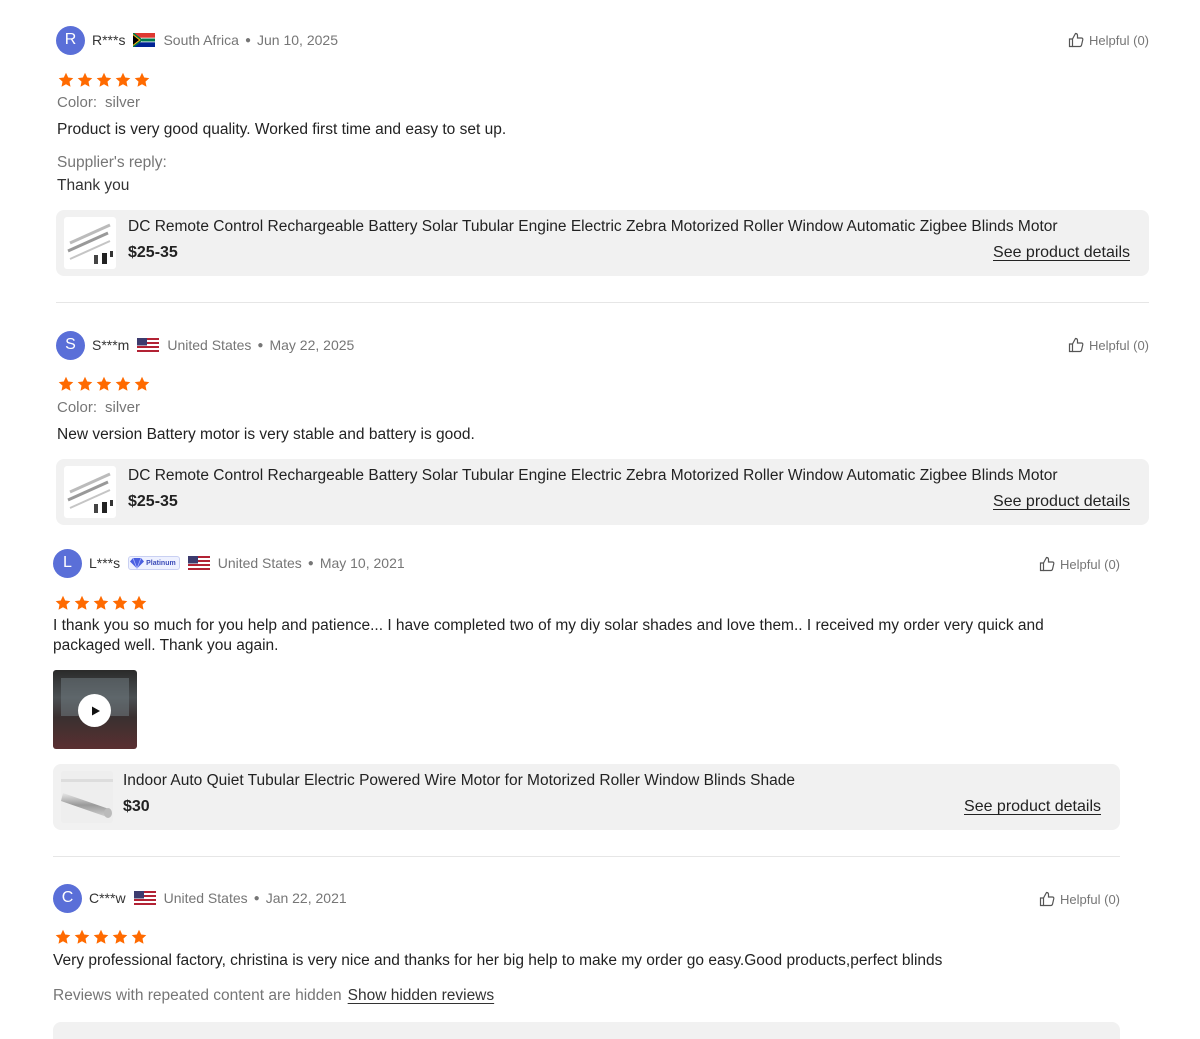 The image size is (1200, 1039). I want to click on avatar: L, so click(67, 563).